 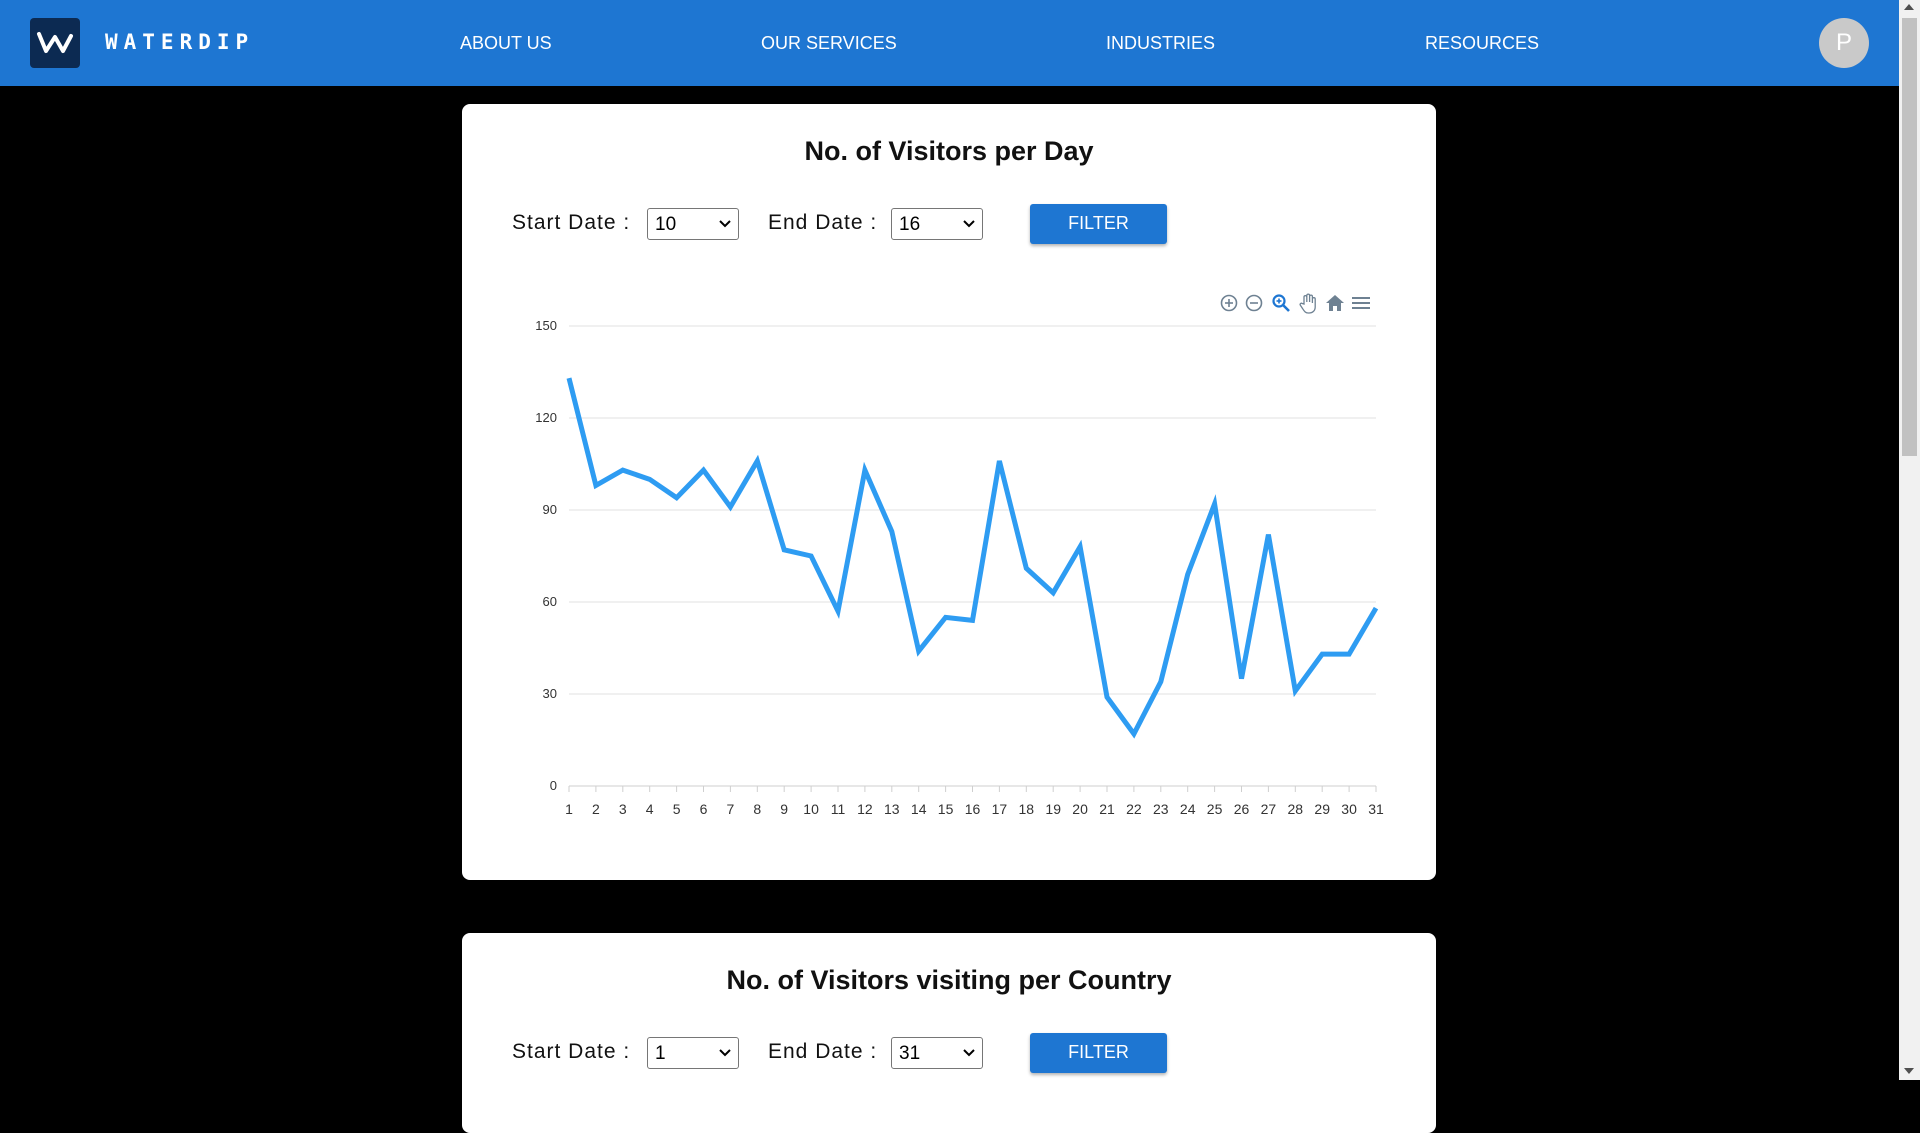 I want to click on x-tick-label: 1, so click(x=569, y=809).